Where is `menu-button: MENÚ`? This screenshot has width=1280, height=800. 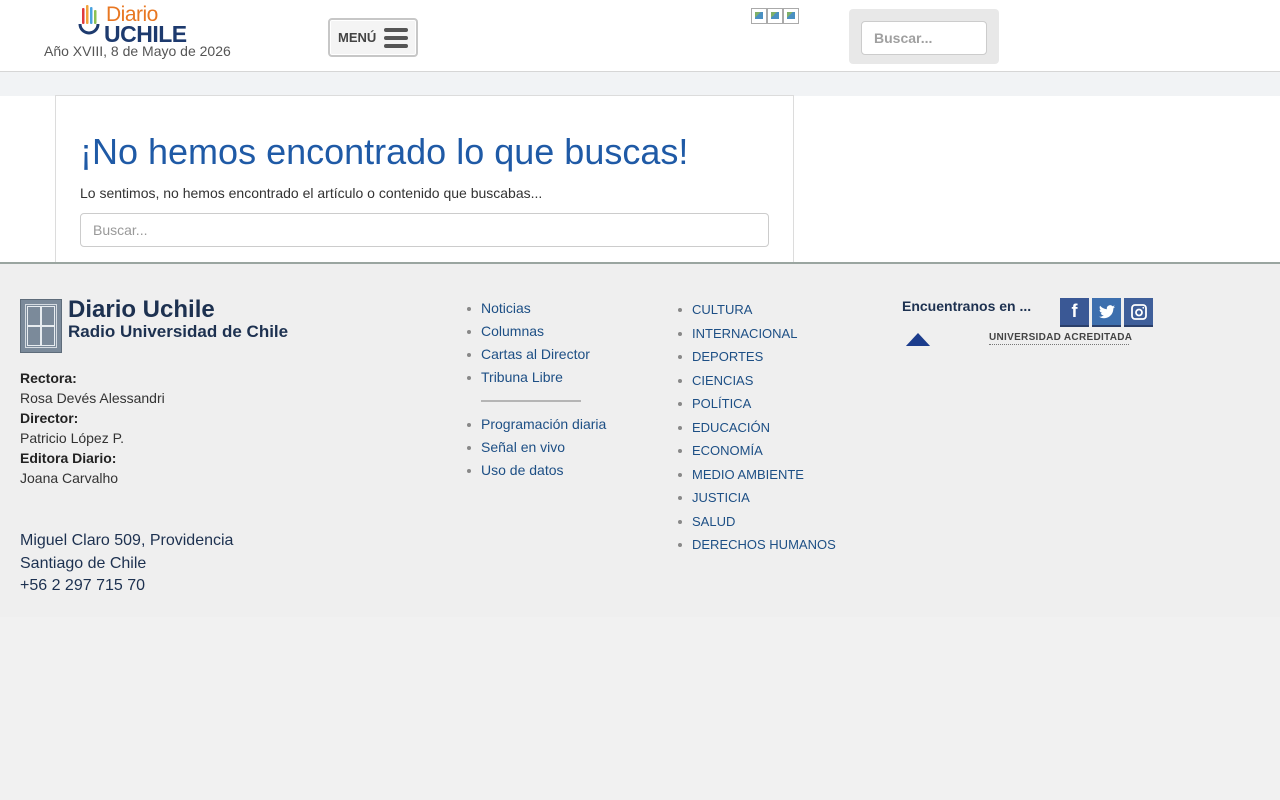
menu-button: MENÚ is located at coordinates (373, 37).